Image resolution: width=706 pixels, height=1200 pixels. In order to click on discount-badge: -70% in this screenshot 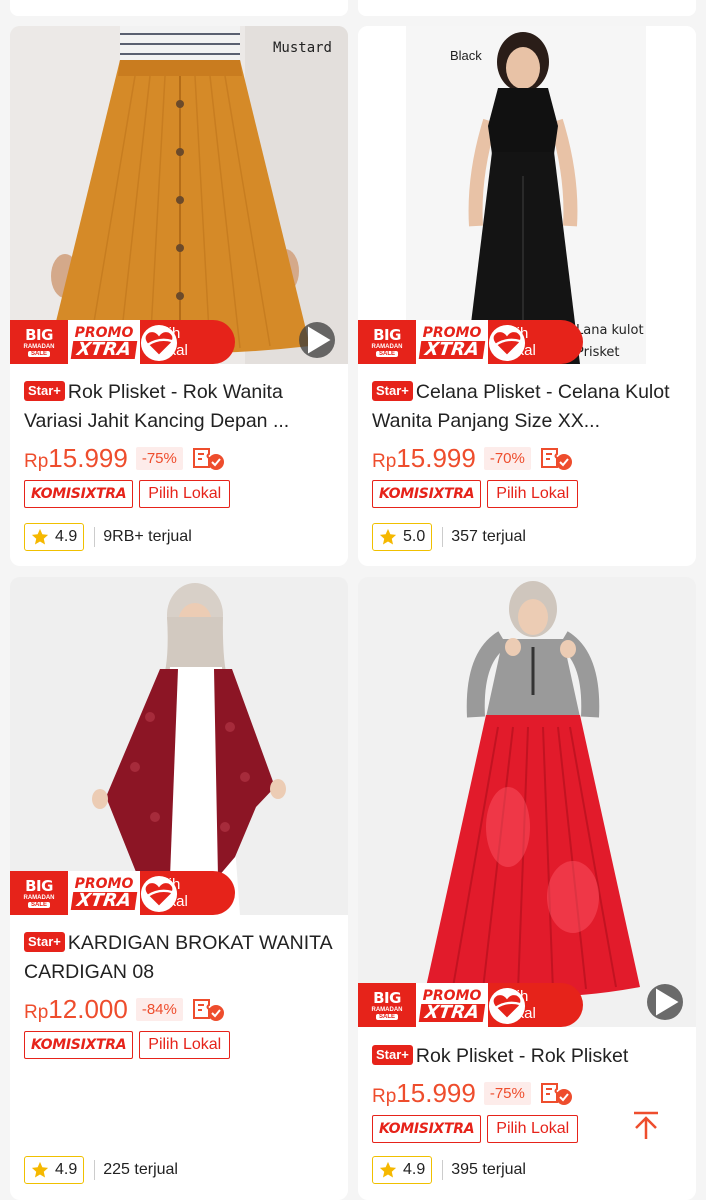, I will do `click(507, 458)`.